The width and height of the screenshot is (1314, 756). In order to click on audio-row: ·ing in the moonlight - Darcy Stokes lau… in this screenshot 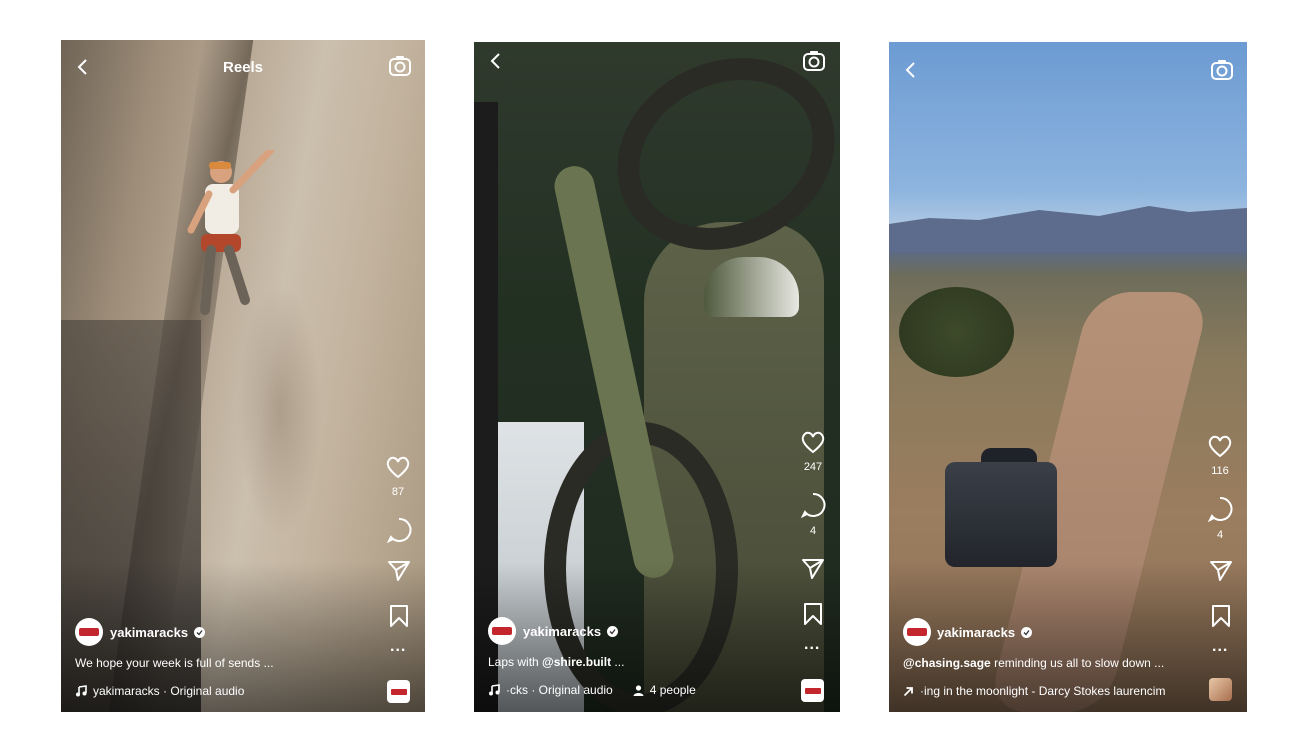, I will do `click(1034, 691)`.